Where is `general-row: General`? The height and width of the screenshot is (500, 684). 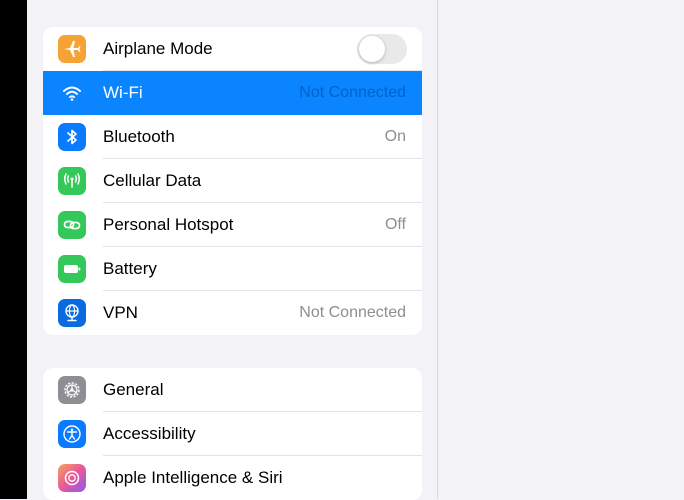
general-row: General is located at coordinates (232, 390).